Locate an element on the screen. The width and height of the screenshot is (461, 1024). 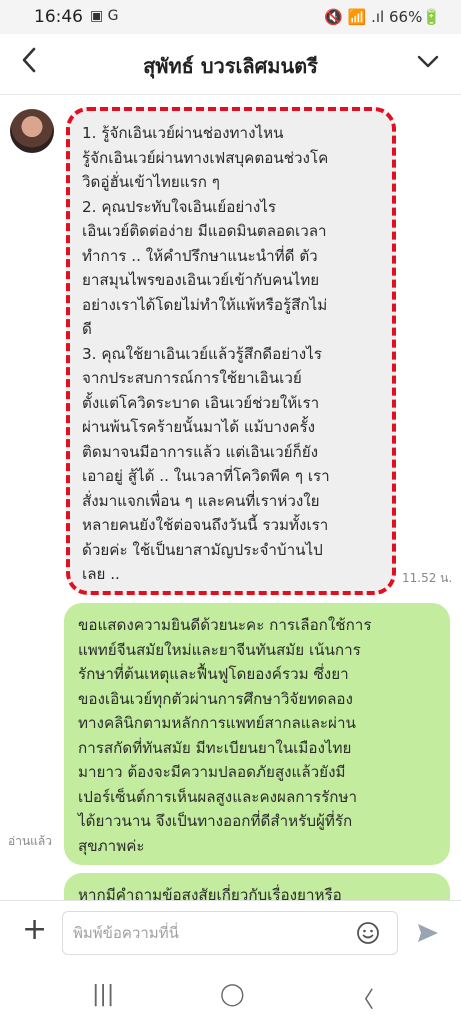
avatar is located at coordinates (32, 131).